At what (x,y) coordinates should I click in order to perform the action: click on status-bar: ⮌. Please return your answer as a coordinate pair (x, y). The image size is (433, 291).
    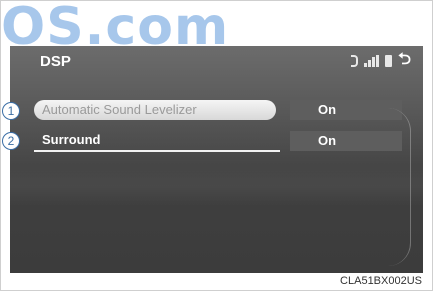
    Looking at the image, I should click on (381, 60).